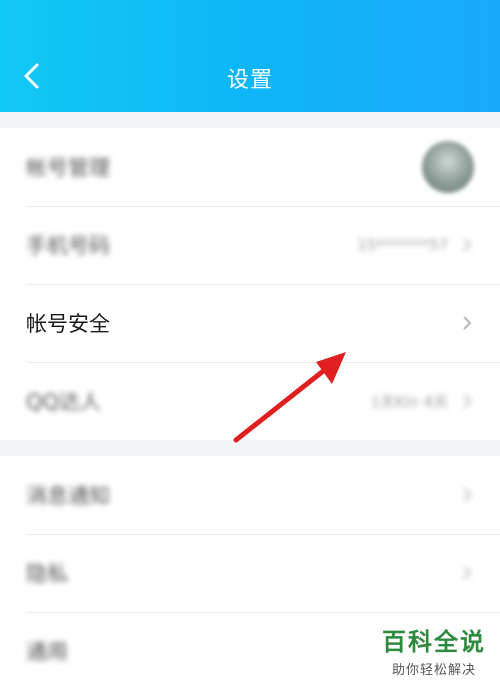  I want to click on avatar, so click(448, 167).